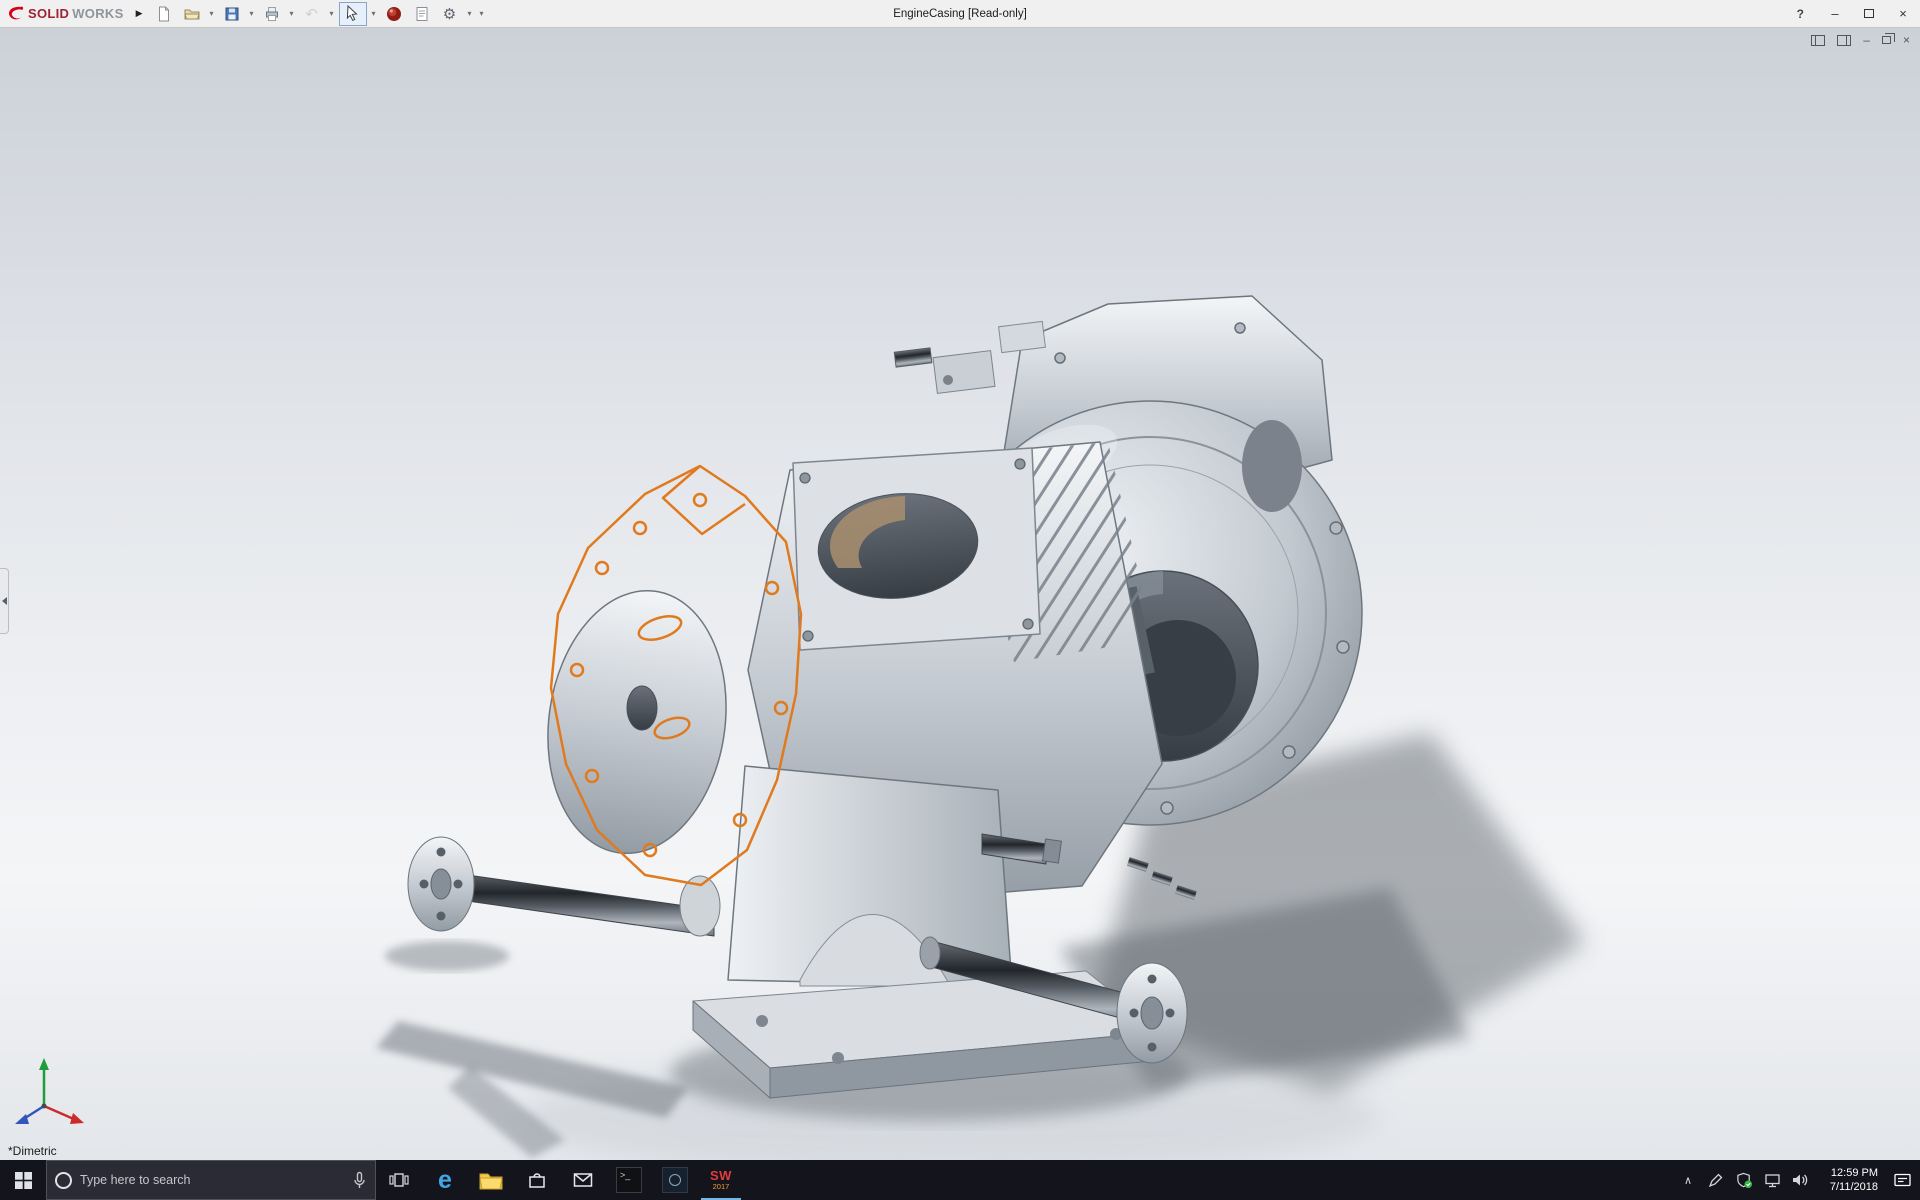  I want to click on maximize-icon, so click(1869, 13).